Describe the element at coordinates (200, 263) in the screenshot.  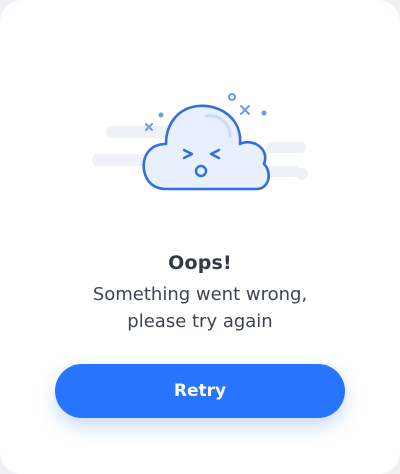
I see `error-title: Oops!` at that location.